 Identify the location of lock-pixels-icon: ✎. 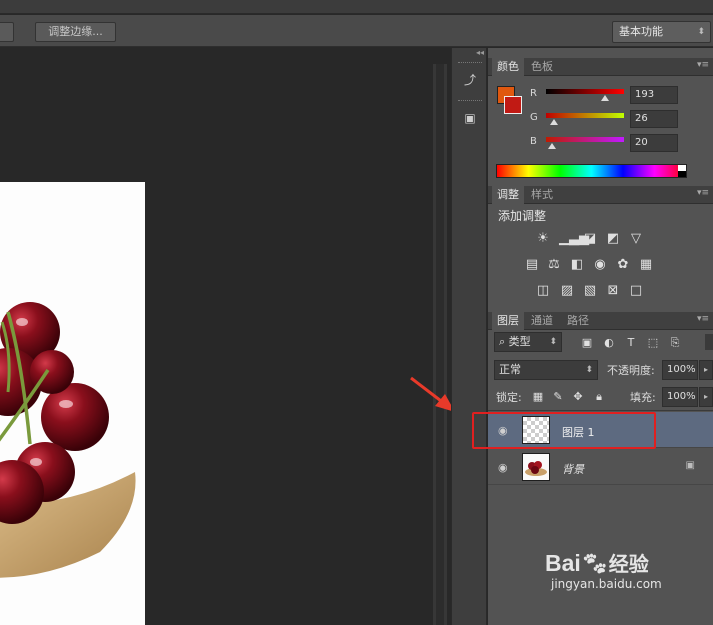
(558, 397).